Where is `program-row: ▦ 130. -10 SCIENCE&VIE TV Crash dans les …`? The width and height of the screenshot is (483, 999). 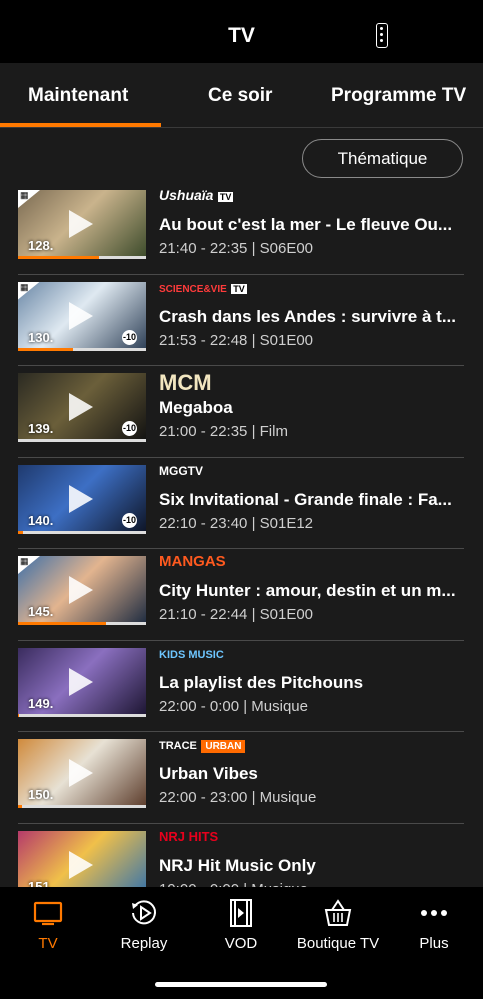 program-row: ▦ 130. -10 SCIENCE&VIE TV Crash dans les … is located at coordinates (241, 320).